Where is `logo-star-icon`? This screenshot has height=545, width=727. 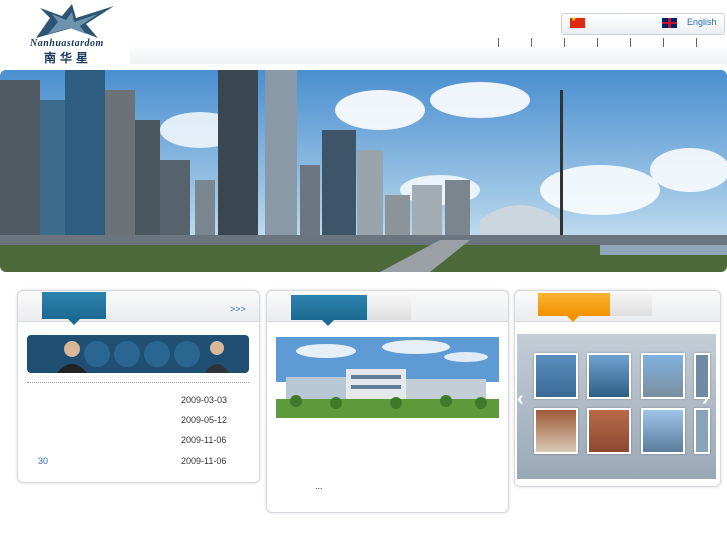
logo-star-icon is located at coordinates (73, 22).